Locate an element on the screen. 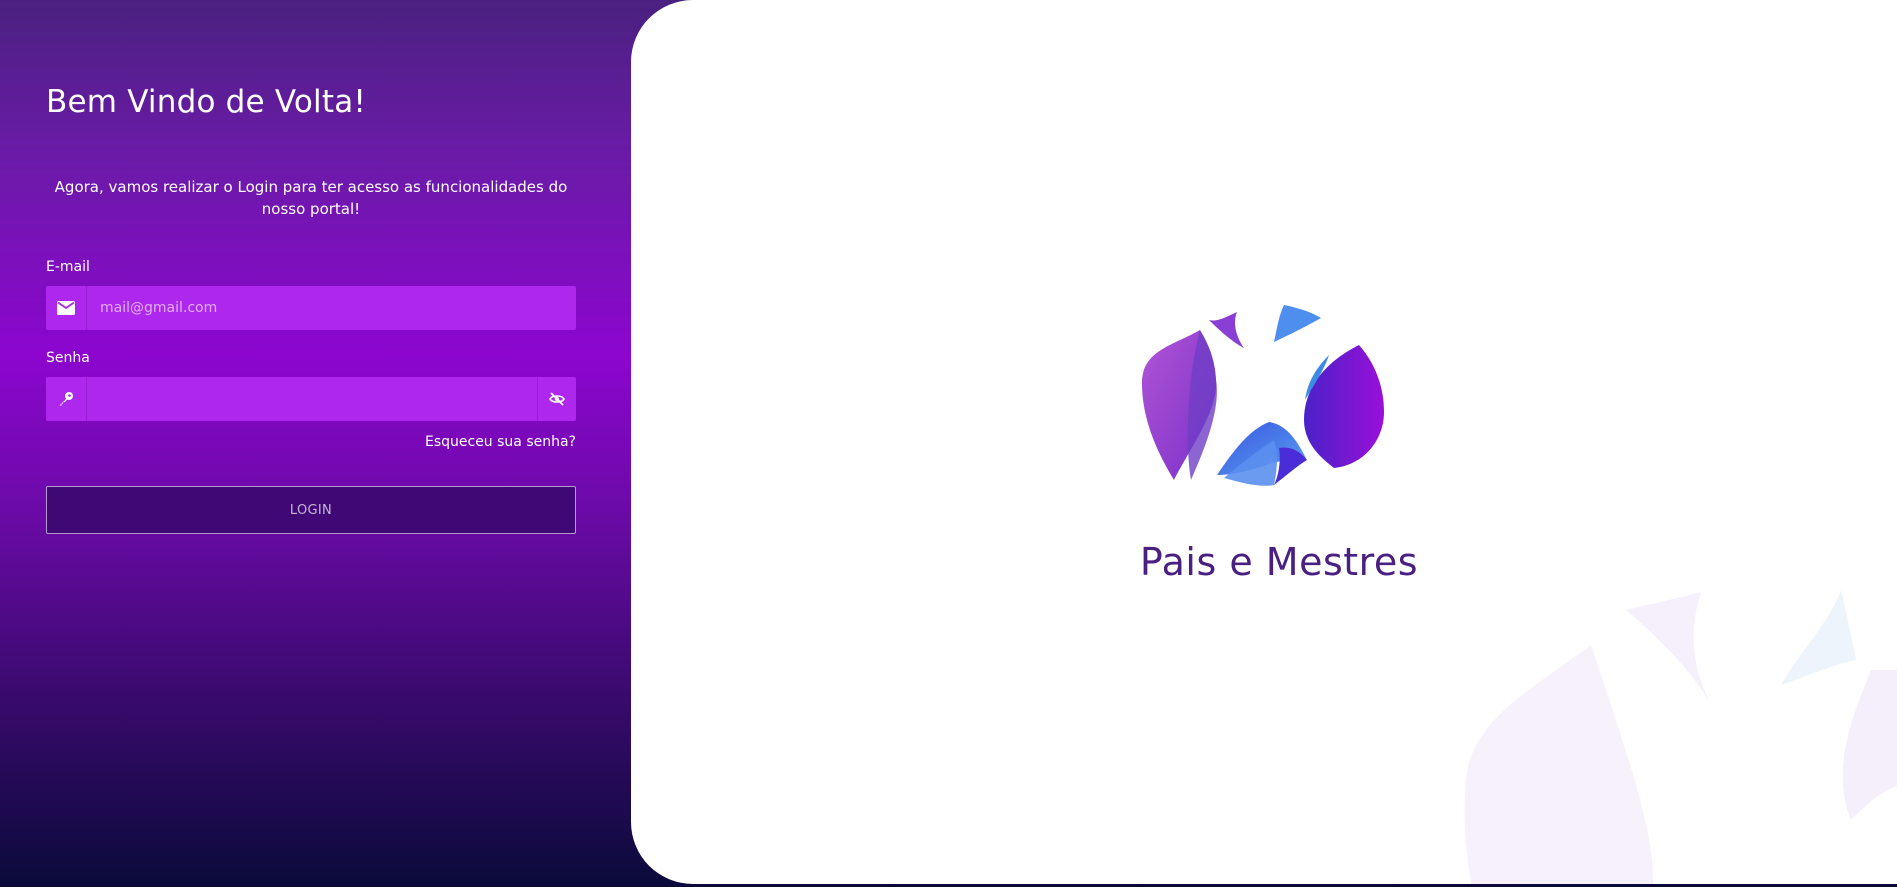 This screenshot has height=887, width=1897. email-input-group is located at coordinates (311, 308).